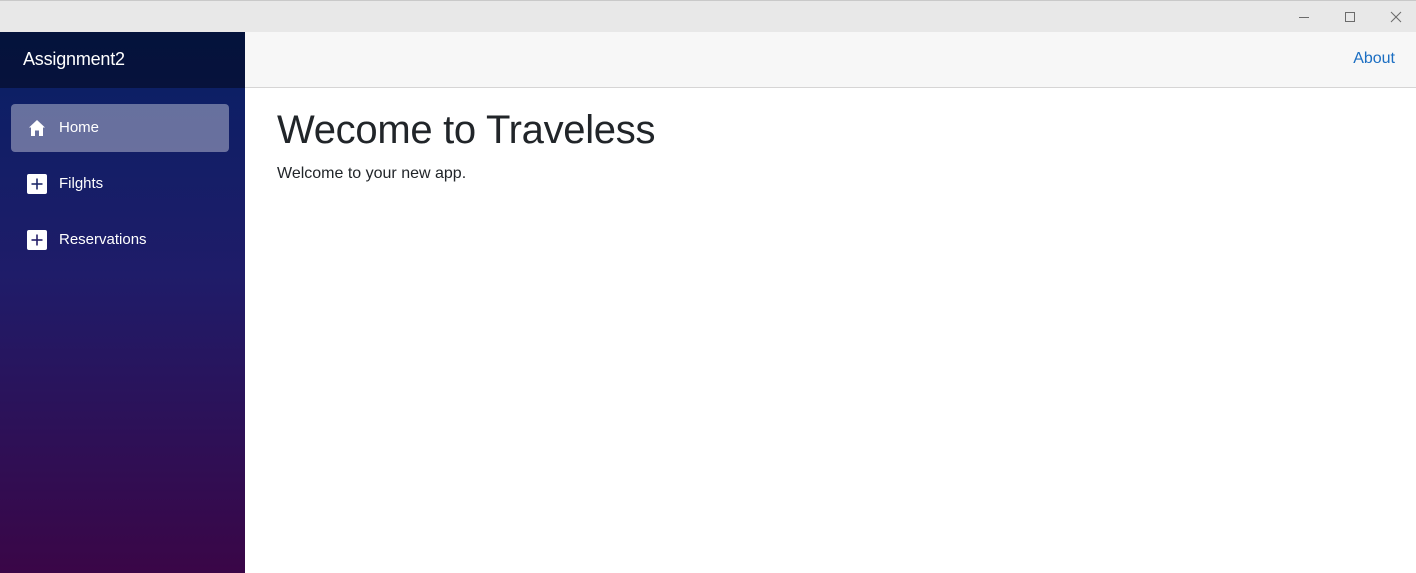 The image size is (1416, 573). I want to click on title-bar, so click(708, 16).